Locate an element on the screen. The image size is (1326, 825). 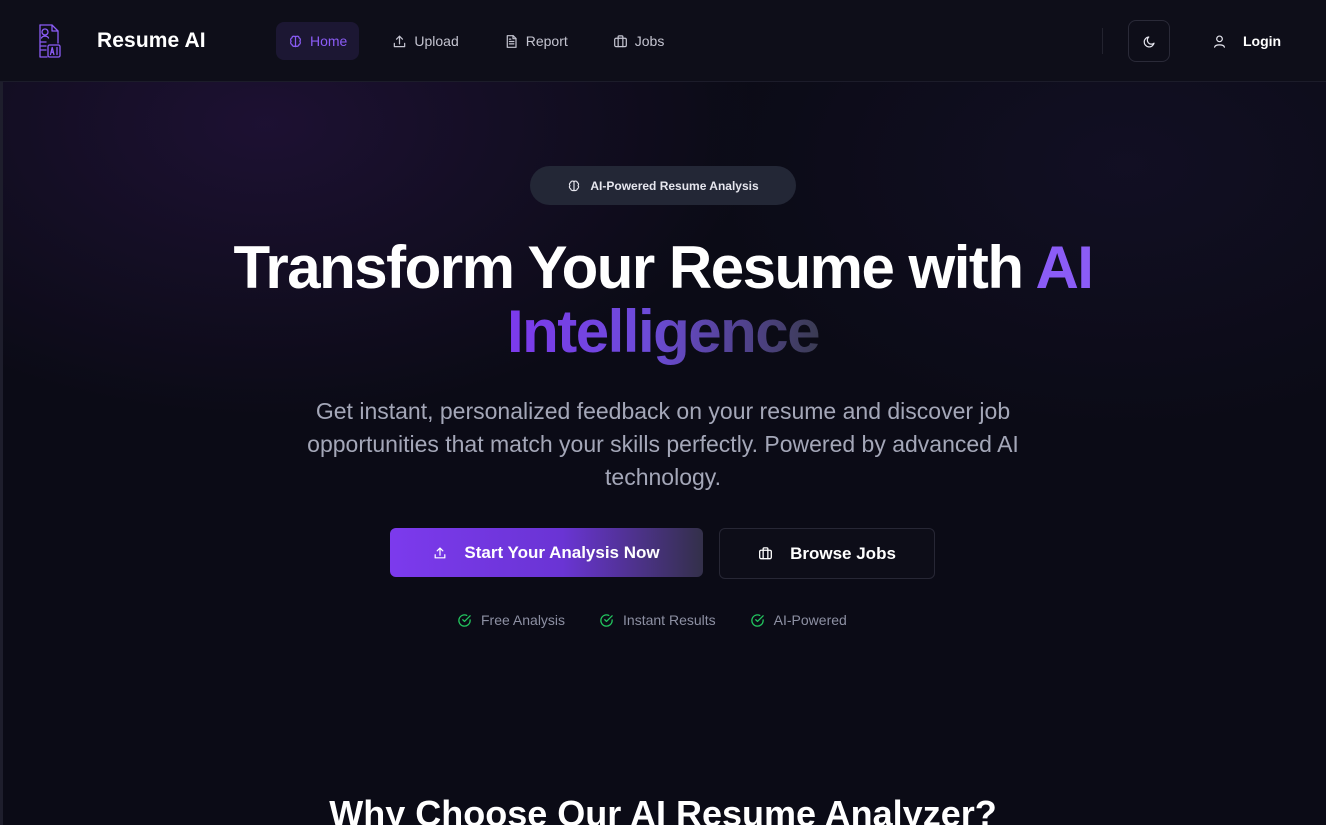
cta-row: Start Your Analysis Now Browse Jobs is located at coordinates (662, 553).